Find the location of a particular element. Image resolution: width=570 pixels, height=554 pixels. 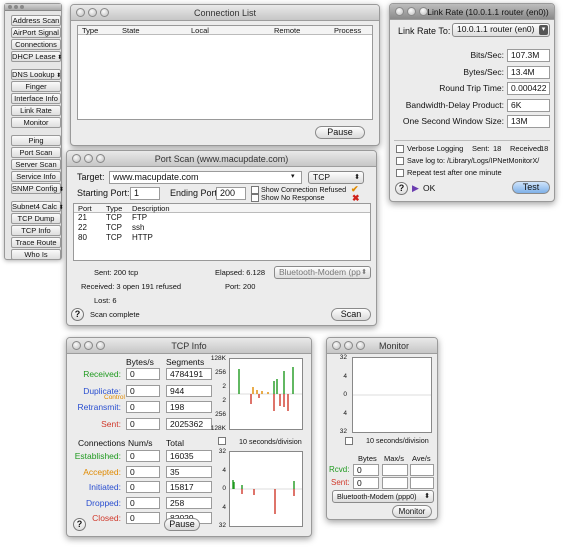

link-rate-to-select: 10.0.1.1 router (en0) ▾ is located at coordinates (501, 30).